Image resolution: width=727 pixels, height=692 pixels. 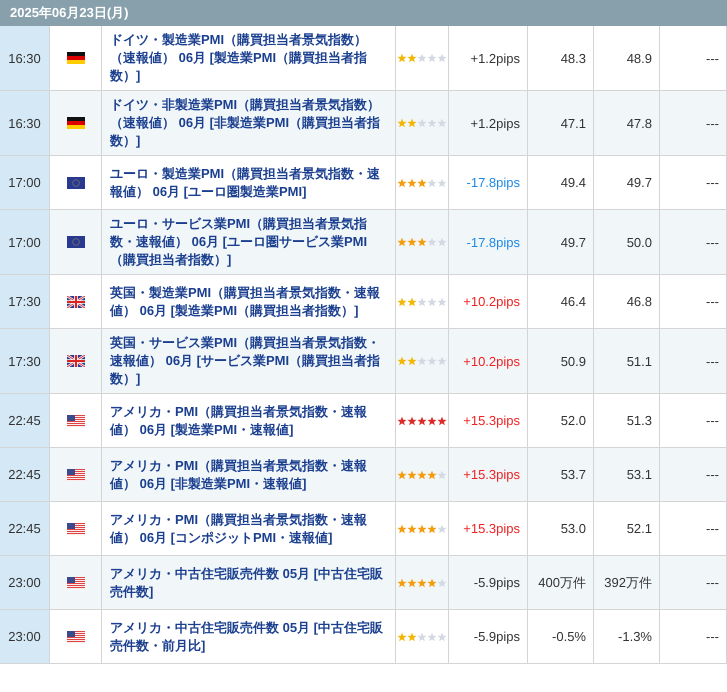 I want to click on table-cell: 392万件, so click(x=627, y=582).